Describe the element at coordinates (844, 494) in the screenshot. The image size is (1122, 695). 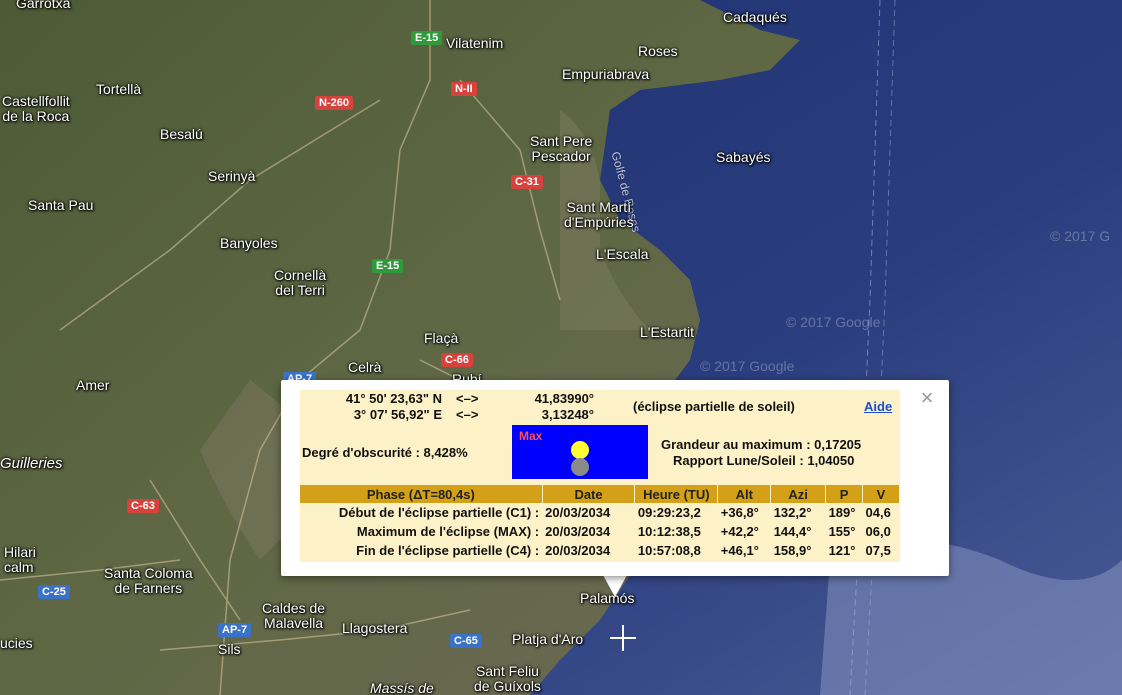
I see `column-header: P` at that location.